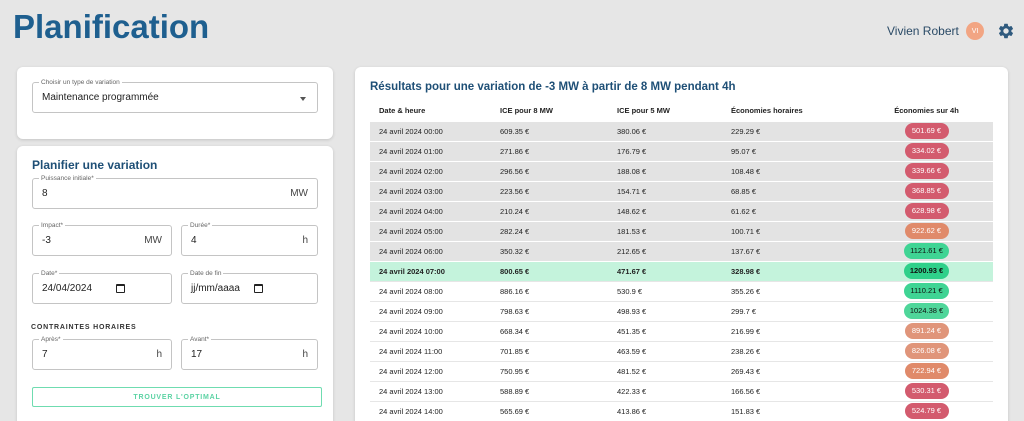 The height and width of the screenshot is (421, 1024). I want to click on table-cell: 24 avril 2024 02:00, so click(430, 170).